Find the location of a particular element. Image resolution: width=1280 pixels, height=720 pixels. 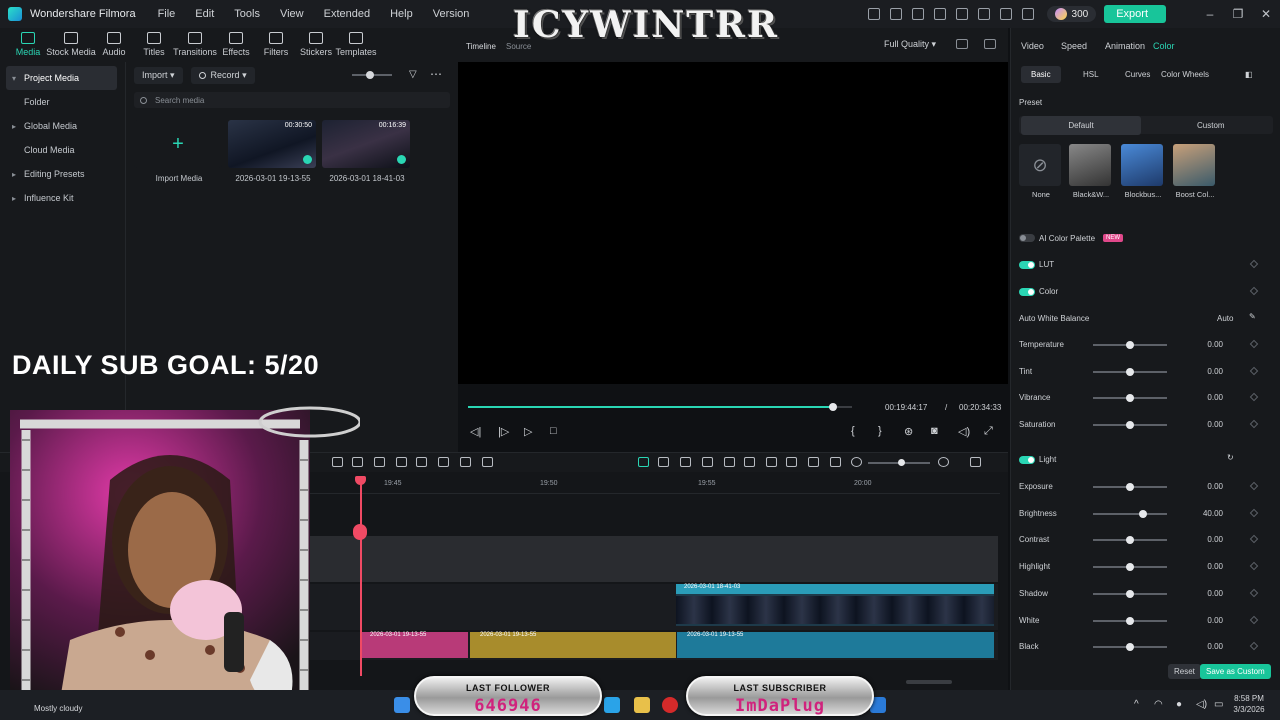

gift-icon is located at coordinates (873, 14).